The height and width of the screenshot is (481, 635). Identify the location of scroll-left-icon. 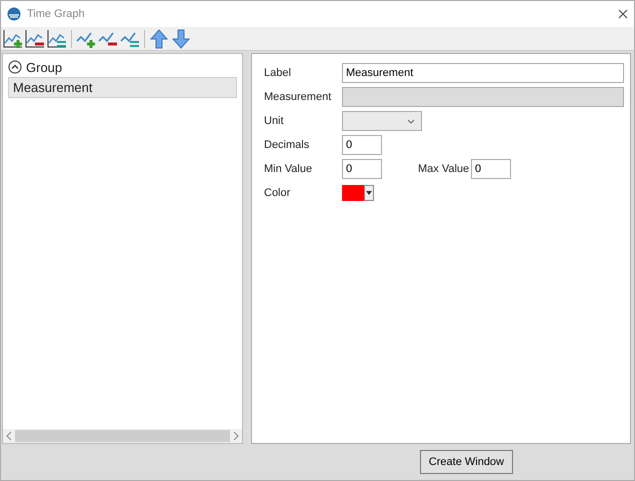
(9, 436).